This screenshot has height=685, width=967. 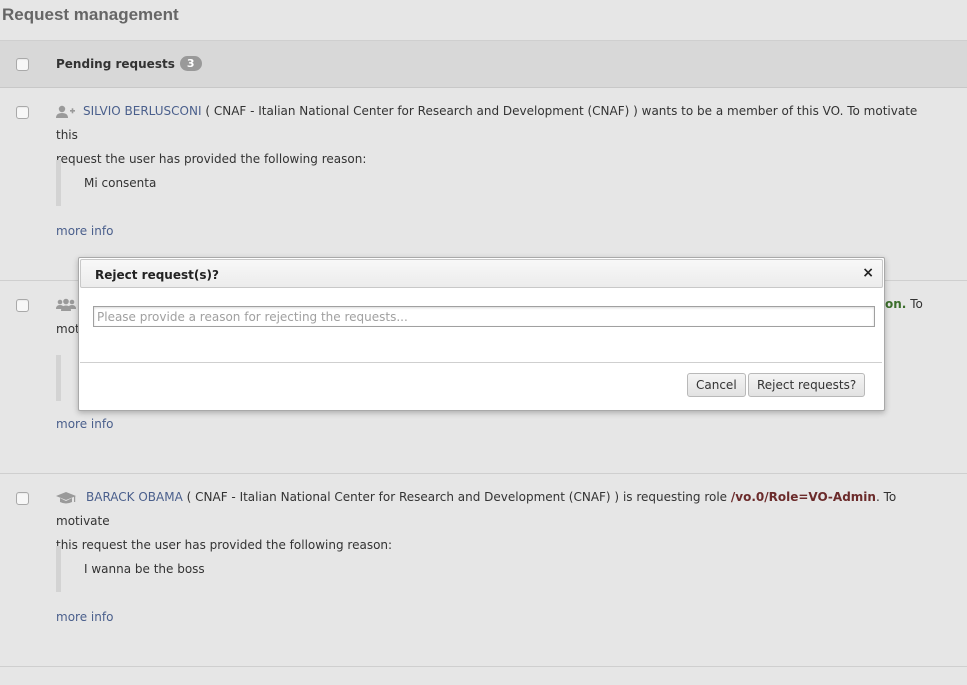 I want to click on request-1-reason: Mi consenta, so click(x=486, y=183).